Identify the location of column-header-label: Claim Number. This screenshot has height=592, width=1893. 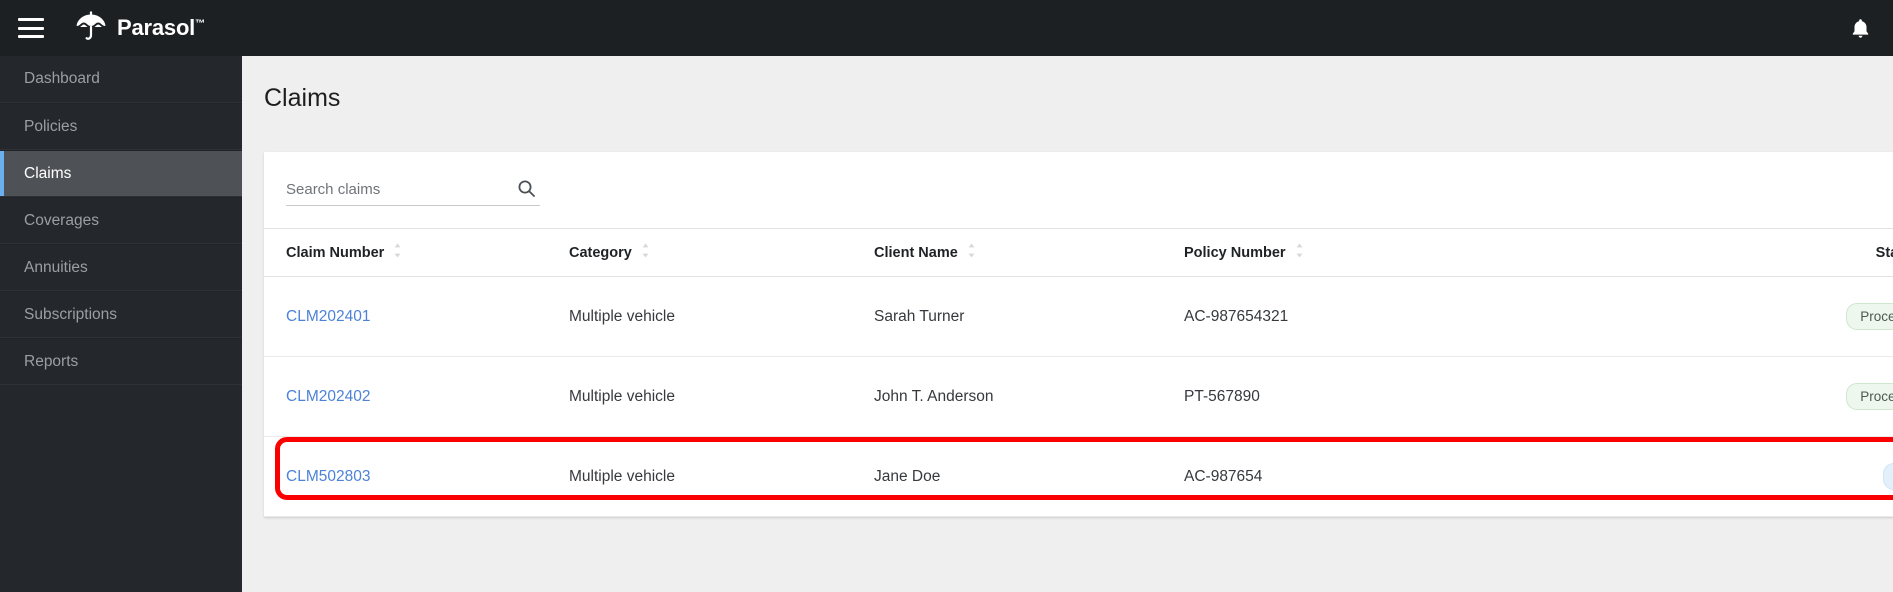
(335, 252).